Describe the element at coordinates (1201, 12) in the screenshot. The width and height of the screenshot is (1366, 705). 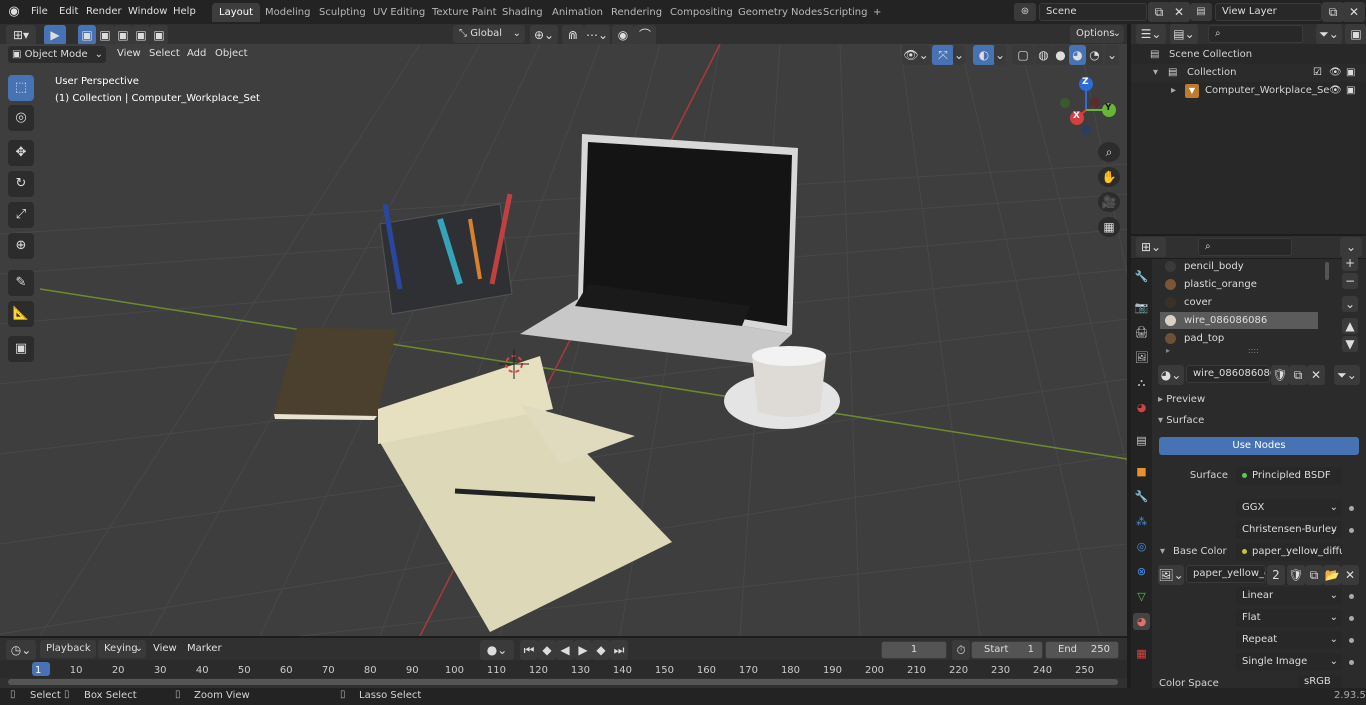
I see `view-layer-icon: ▤` at that location.